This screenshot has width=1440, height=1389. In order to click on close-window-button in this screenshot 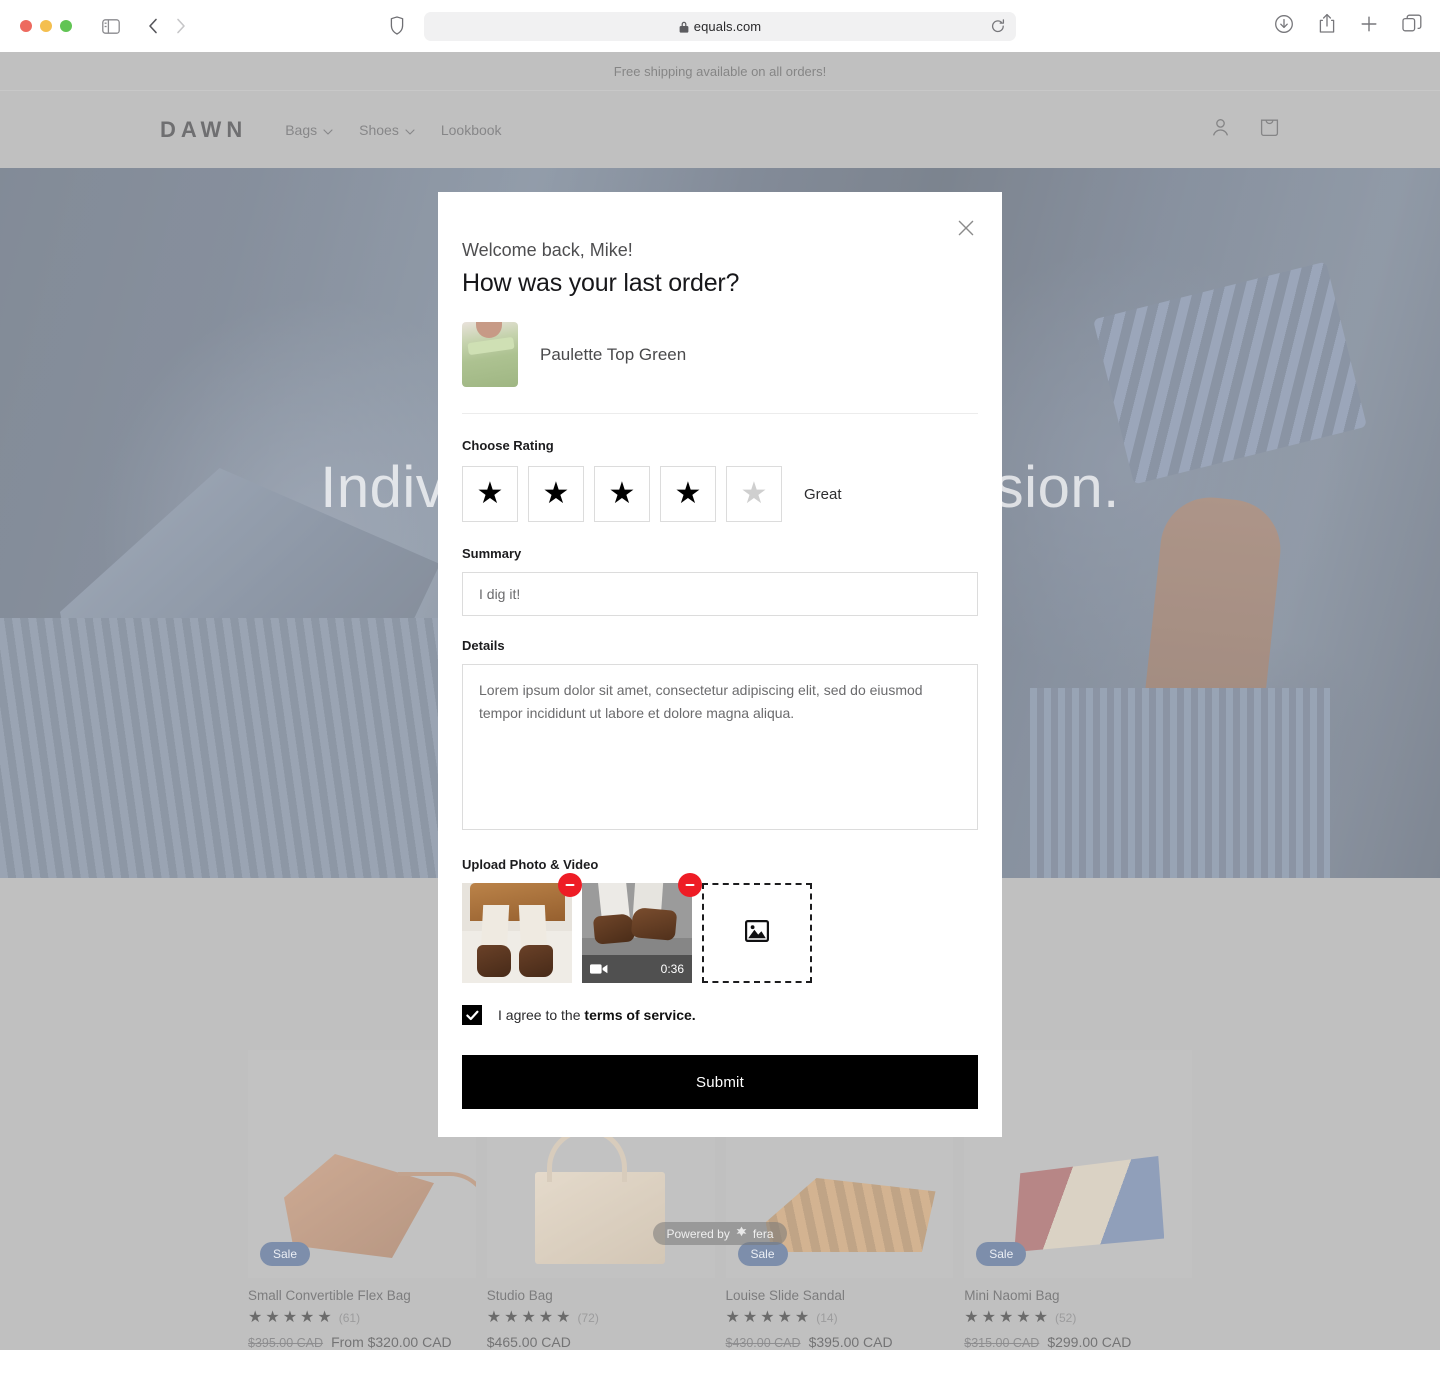, I will do `click(26, 26)`.